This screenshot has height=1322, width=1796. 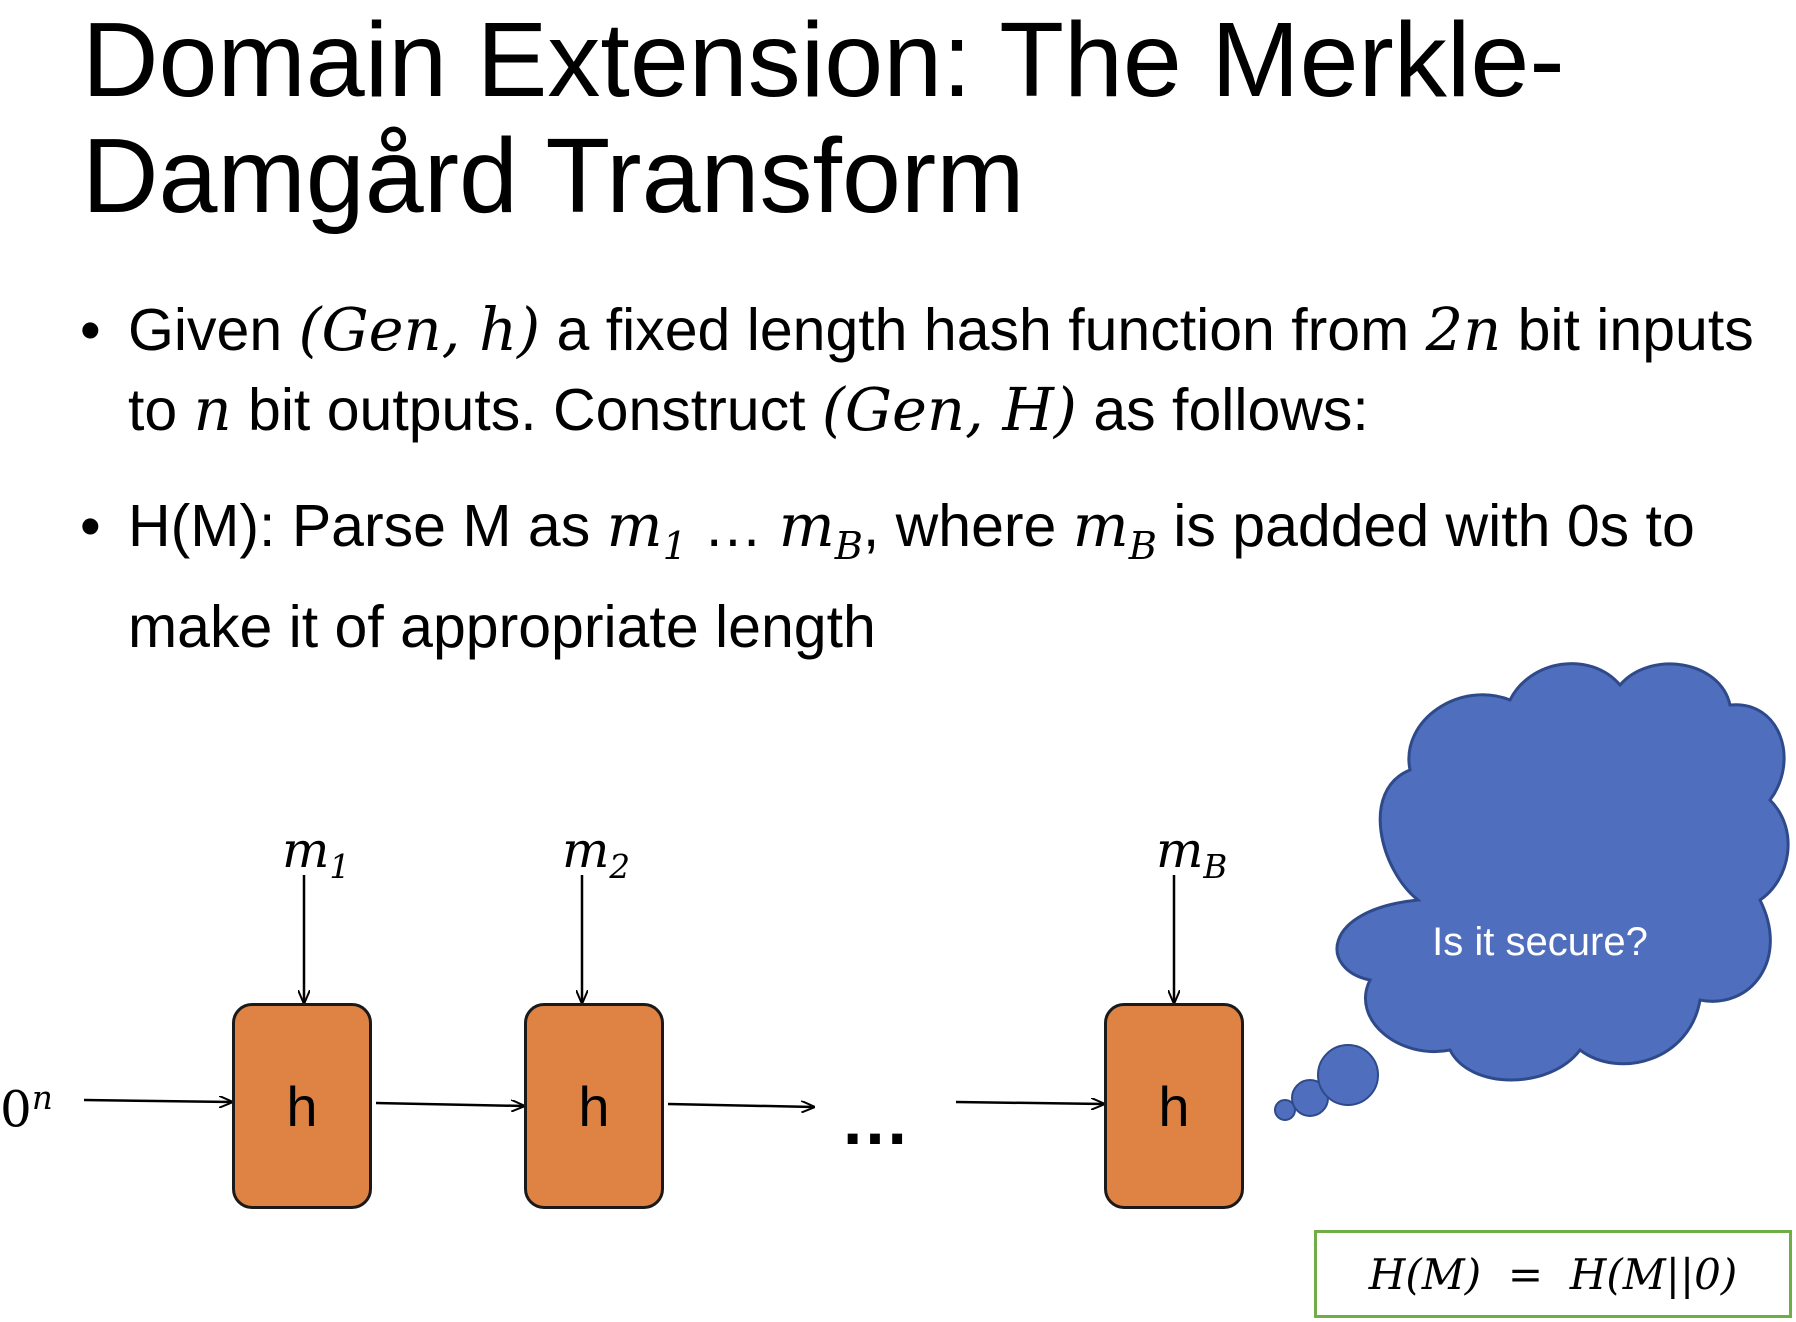 What do you see at coordinates (646, 530) in the screenshot?
I see `math-m1: m1` at bounding box center [646, 530].